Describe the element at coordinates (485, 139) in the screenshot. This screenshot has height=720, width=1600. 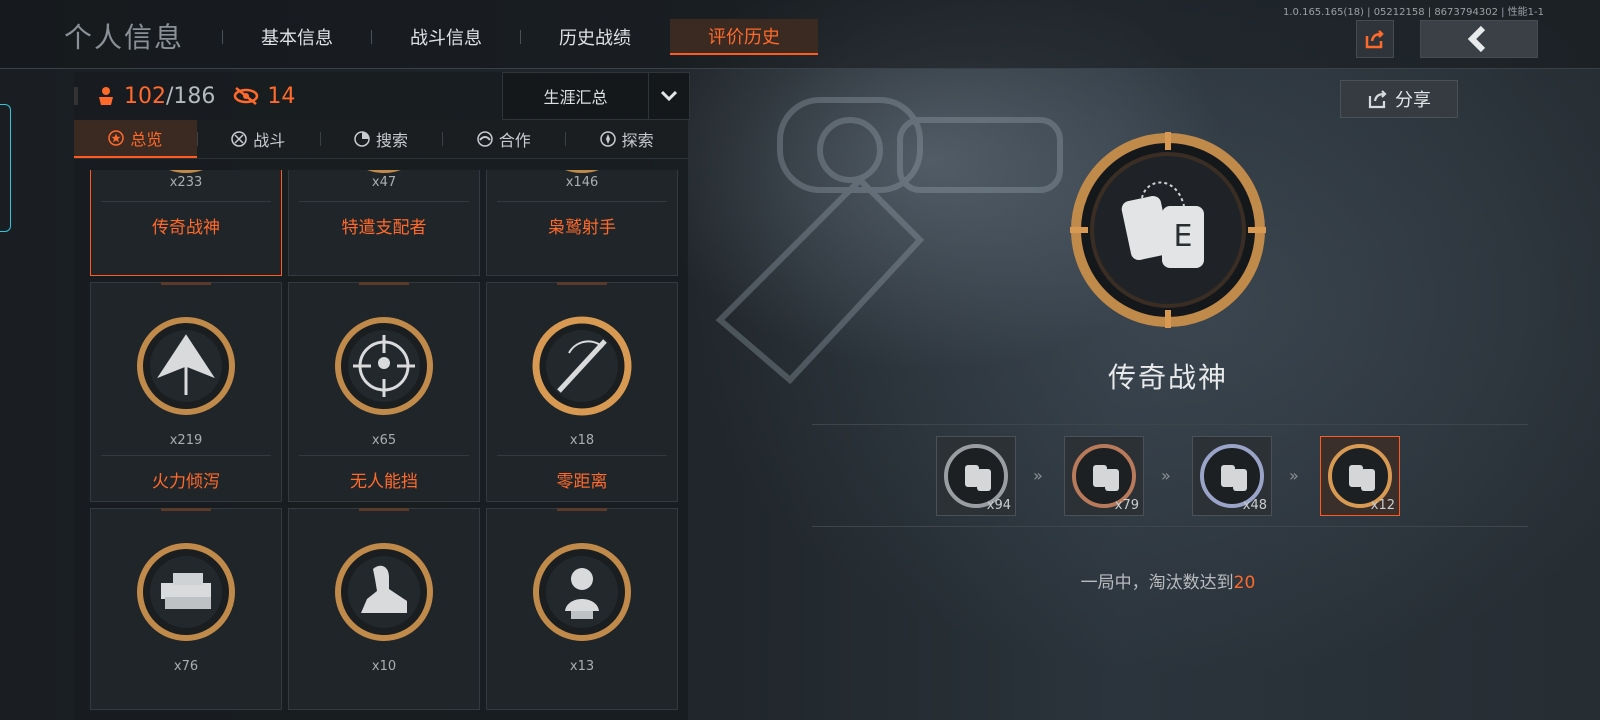
I see `handshake-icon` at that location.